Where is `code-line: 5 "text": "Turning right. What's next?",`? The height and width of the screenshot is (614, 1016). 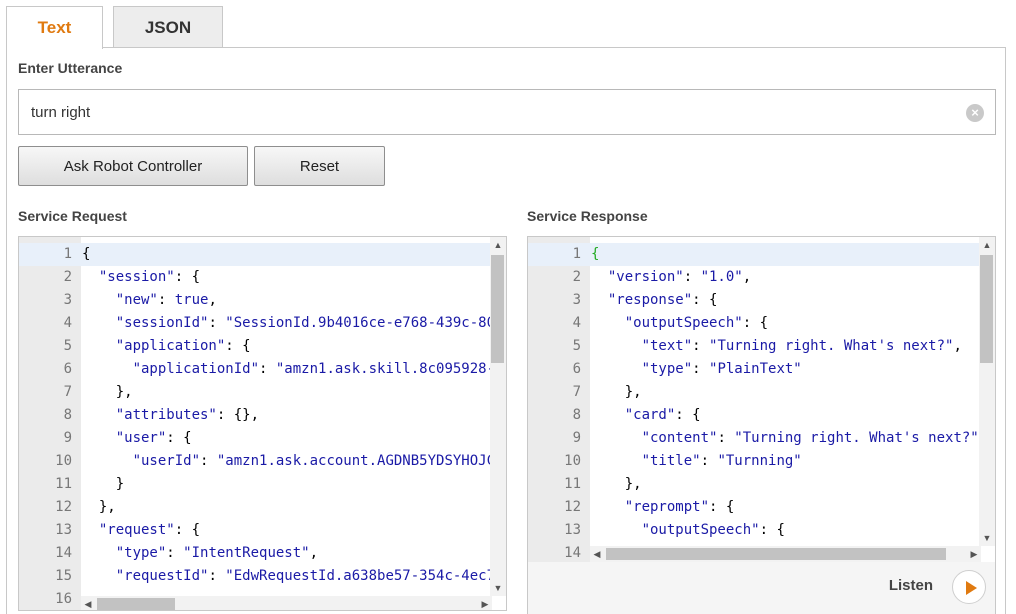 code-line: 5 "text": "Turning right. What's next?", is located at coordinates (753, 346).